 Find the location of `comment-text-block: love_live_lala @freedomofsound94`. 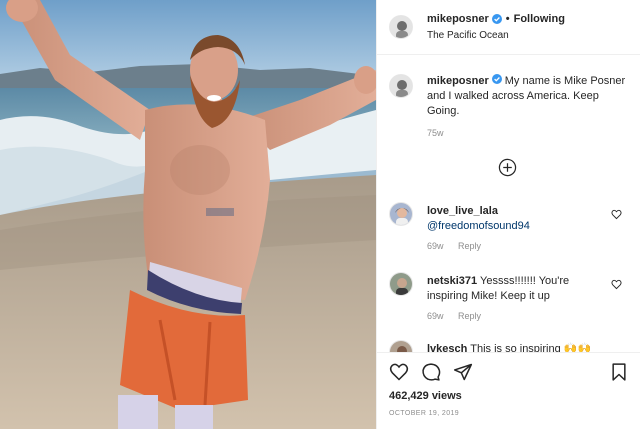

comment-text-block: love_live_lala @freedomofsound94 is located at coordinates (514, 219).